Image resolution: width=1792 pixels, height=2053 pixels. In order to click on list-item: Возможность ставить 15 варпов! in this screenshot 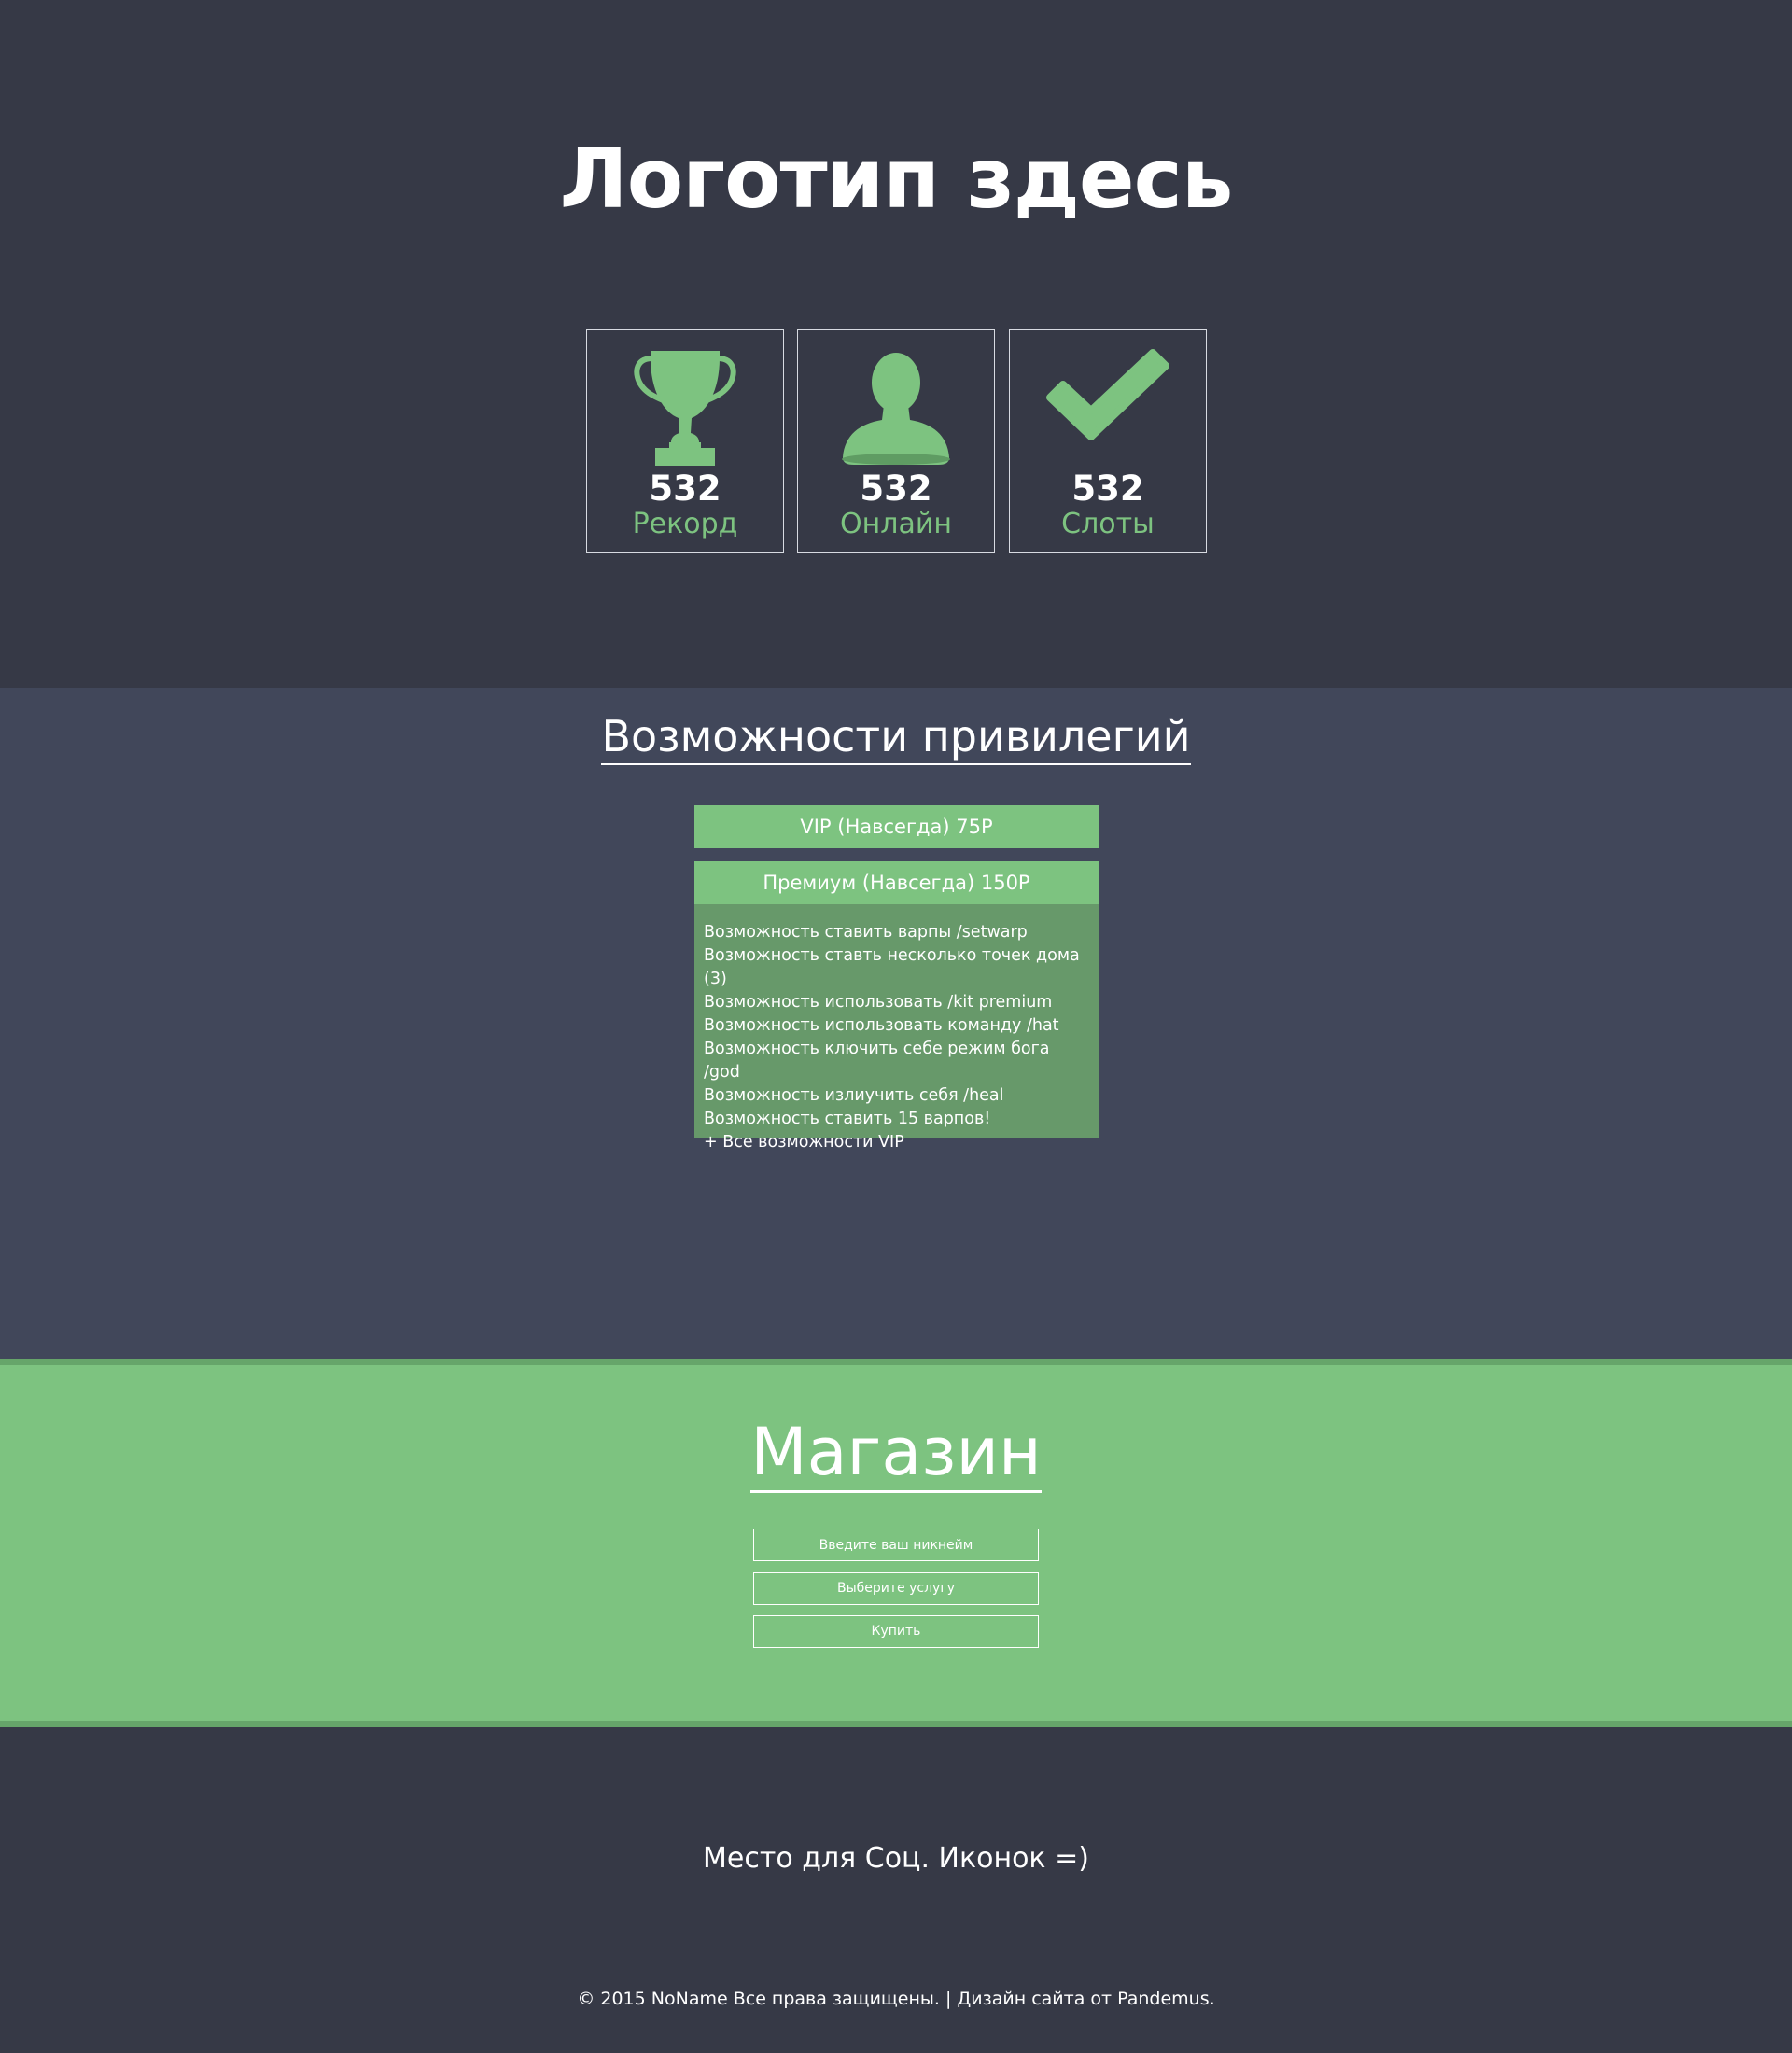, I will do `click(847, 1119)`.